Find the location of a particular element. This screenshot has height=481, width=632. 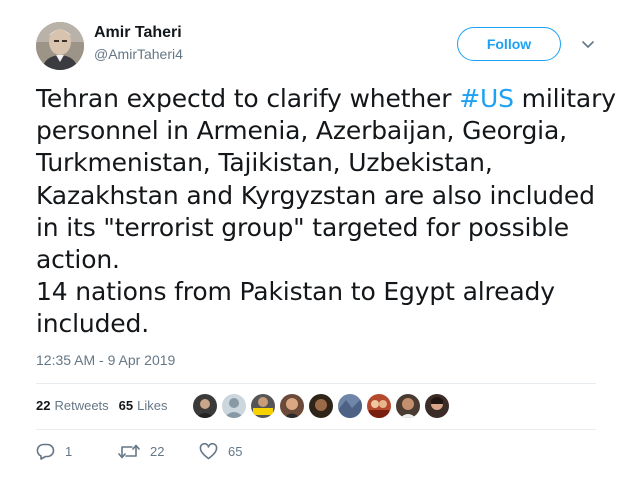

like-button: 65 is located at coordinates (220, 451).